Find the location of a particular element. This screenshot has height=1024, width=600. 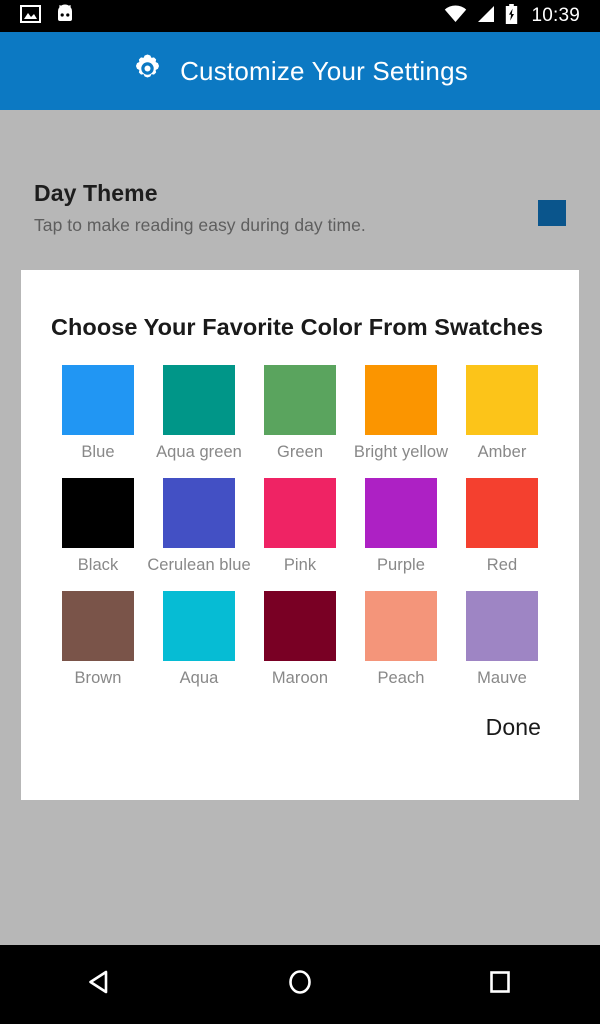

swatch-item: Aqua is located at coordinates (199, 639).